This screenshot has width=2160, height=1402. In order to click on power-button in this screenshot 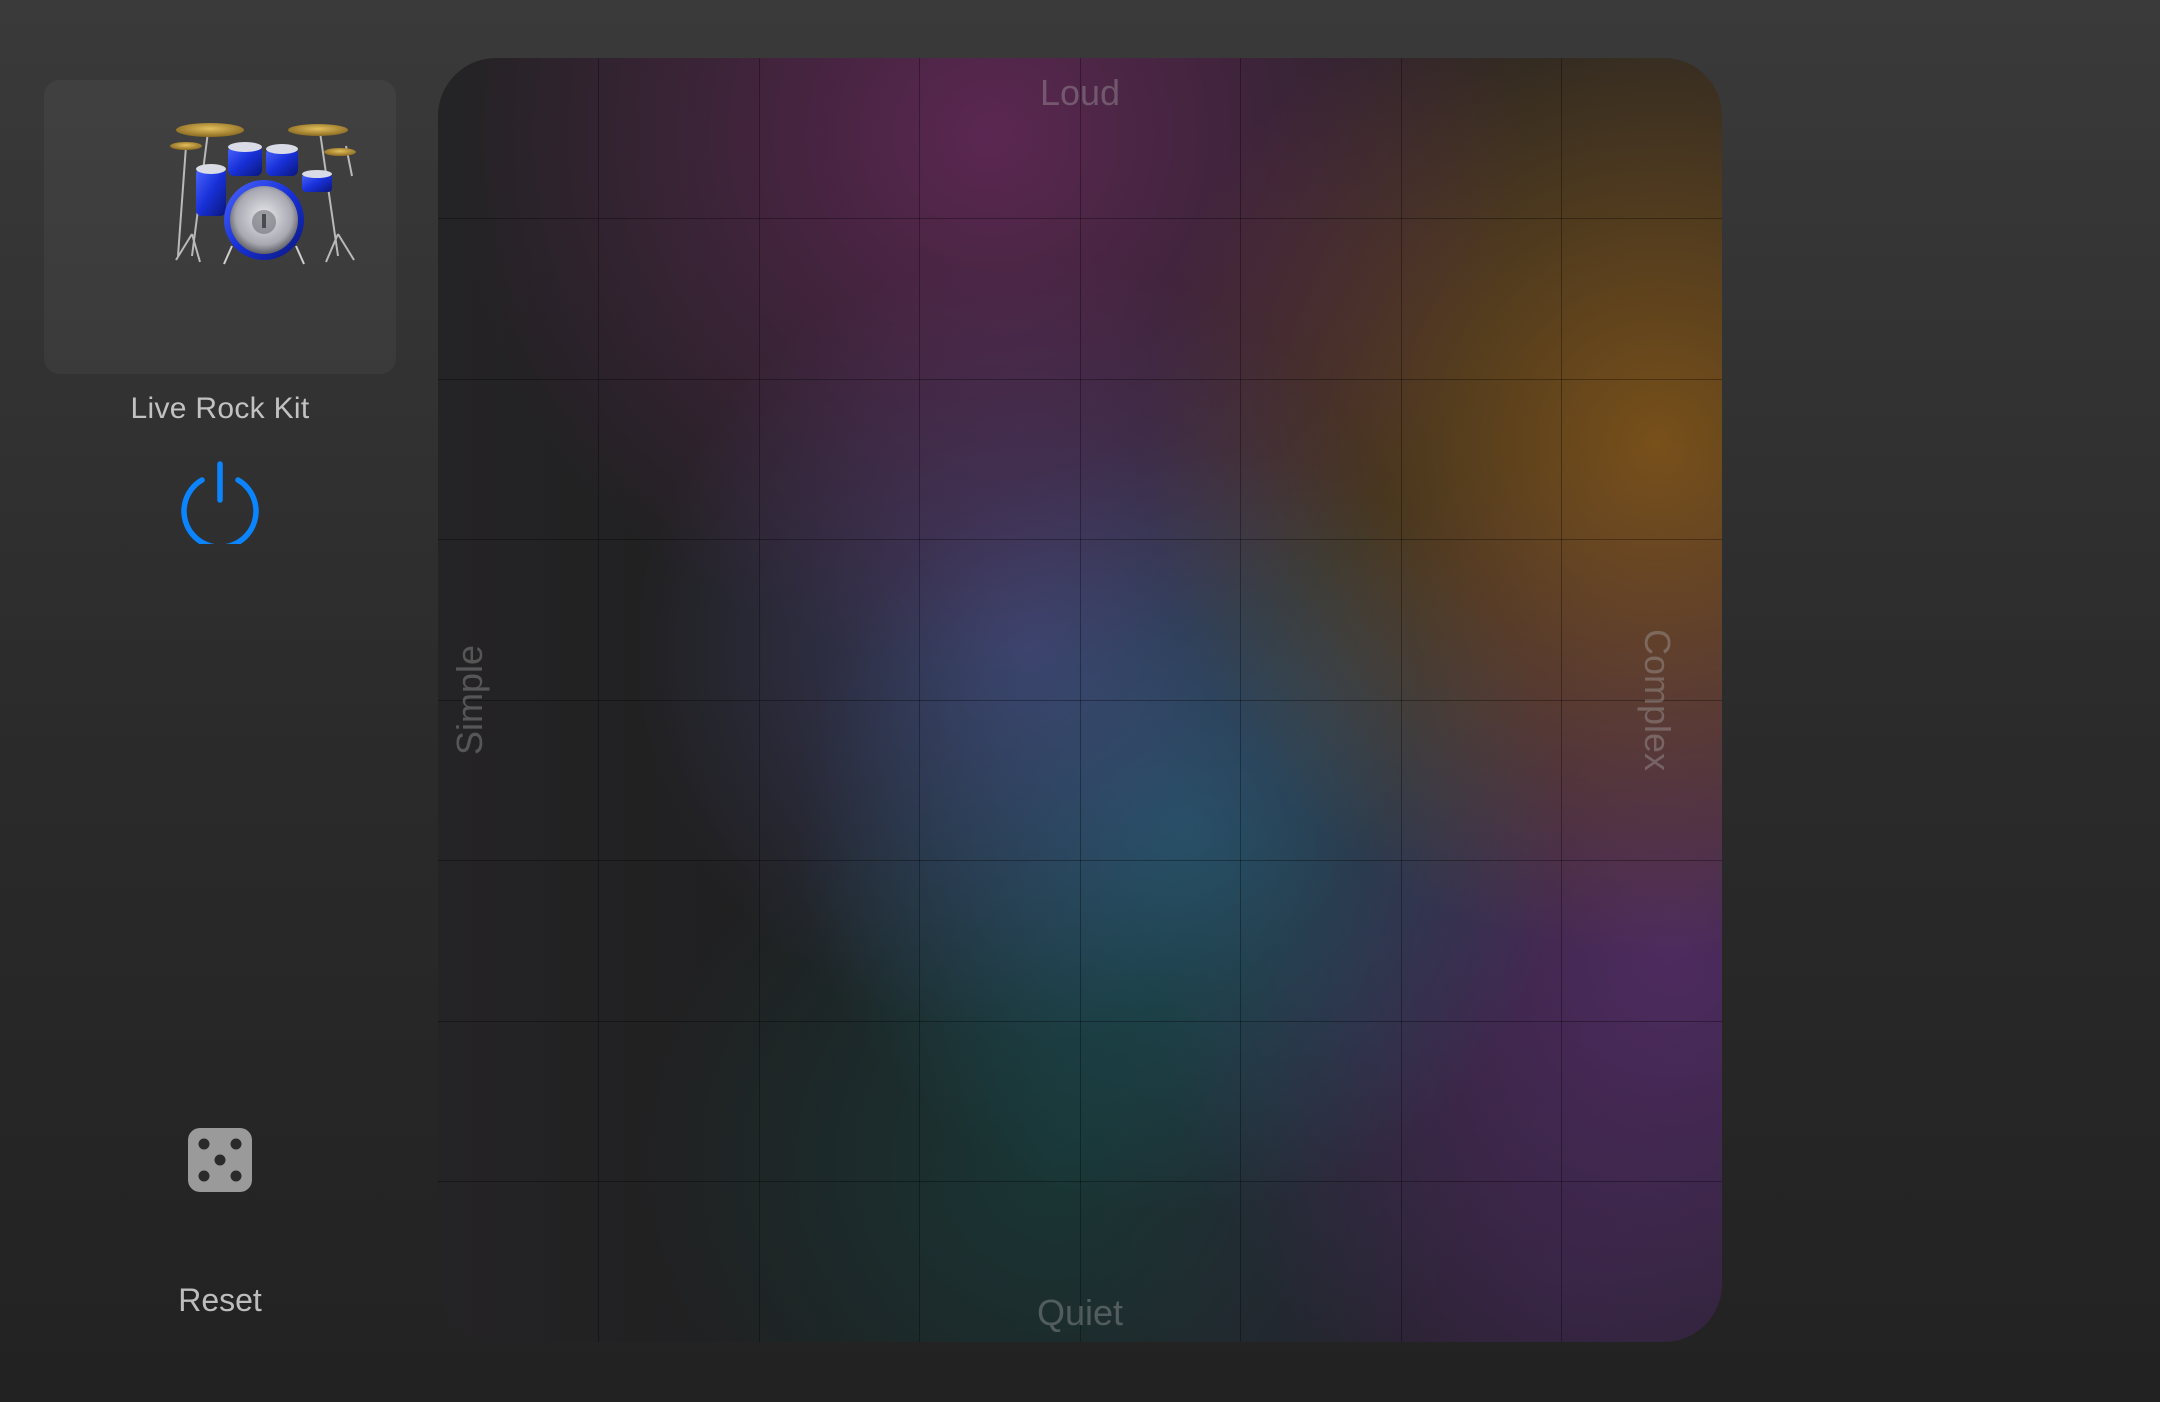, I will do `click(220, 503)`.